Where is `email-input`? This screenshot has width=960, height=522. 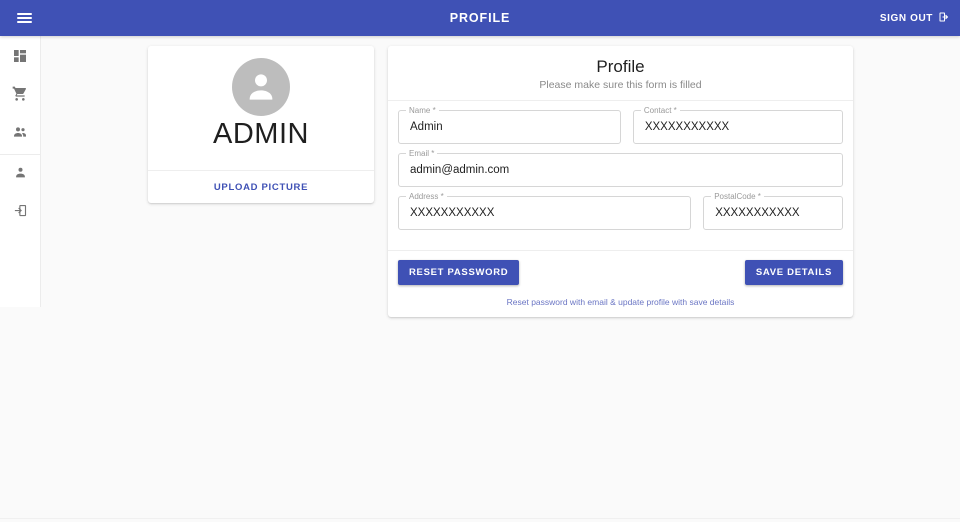
email-input is located at coordinates (620, 170).